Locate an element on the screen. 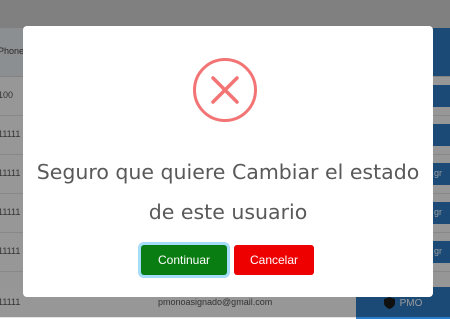  continue-button: Continuar is located at coordinates (184, 260).